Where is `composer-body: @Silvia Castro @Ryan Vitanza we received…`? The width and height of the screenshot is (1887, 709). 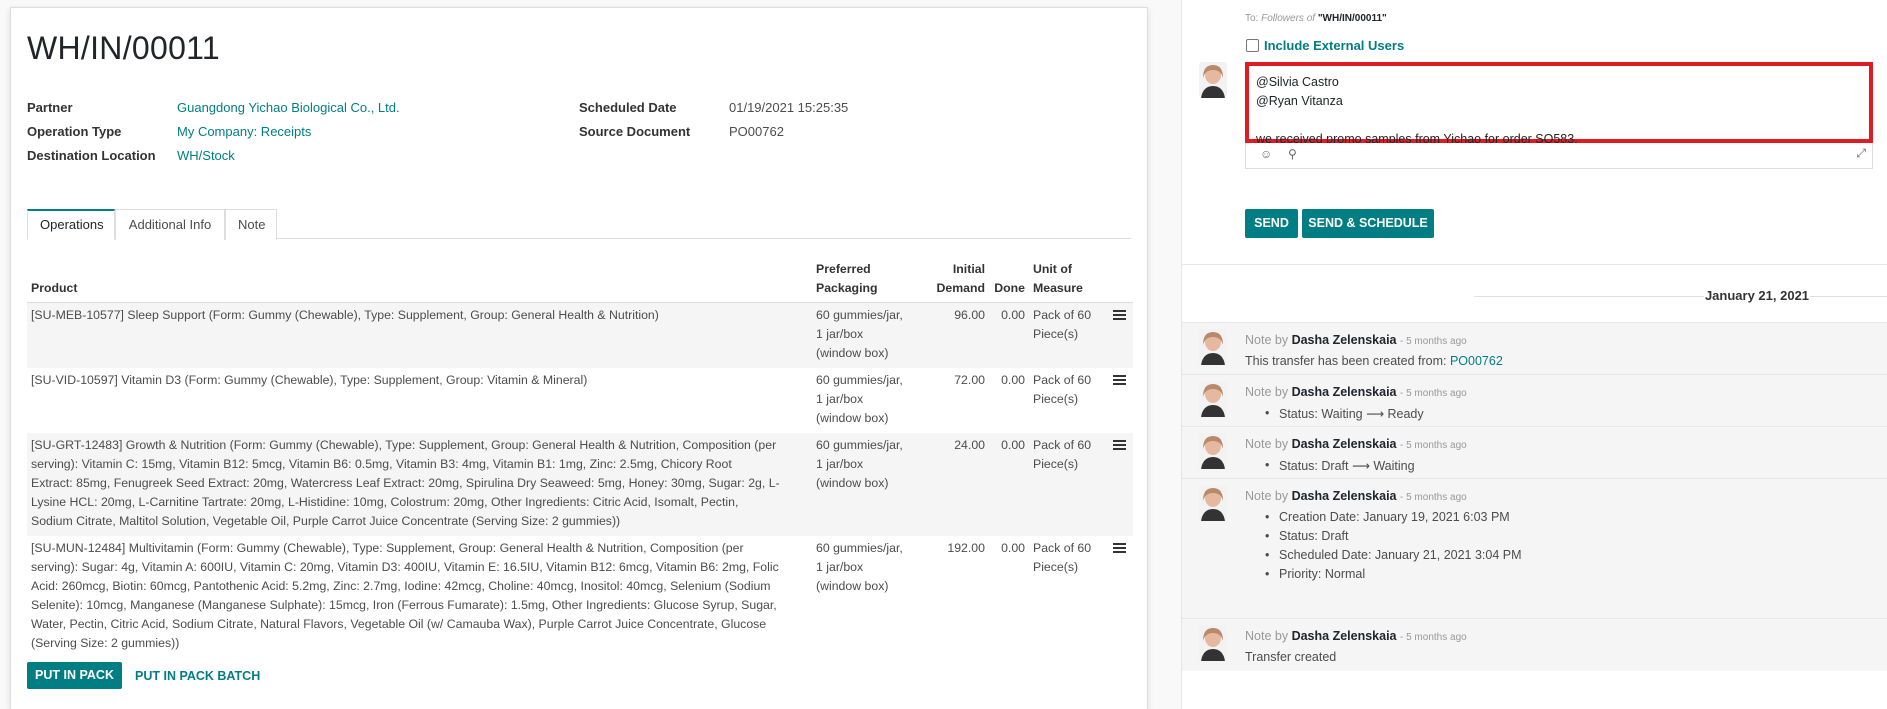 composer-body: @Silvia Castro @Ryan Vitanza we received… is located at coordinates (1417, 111).